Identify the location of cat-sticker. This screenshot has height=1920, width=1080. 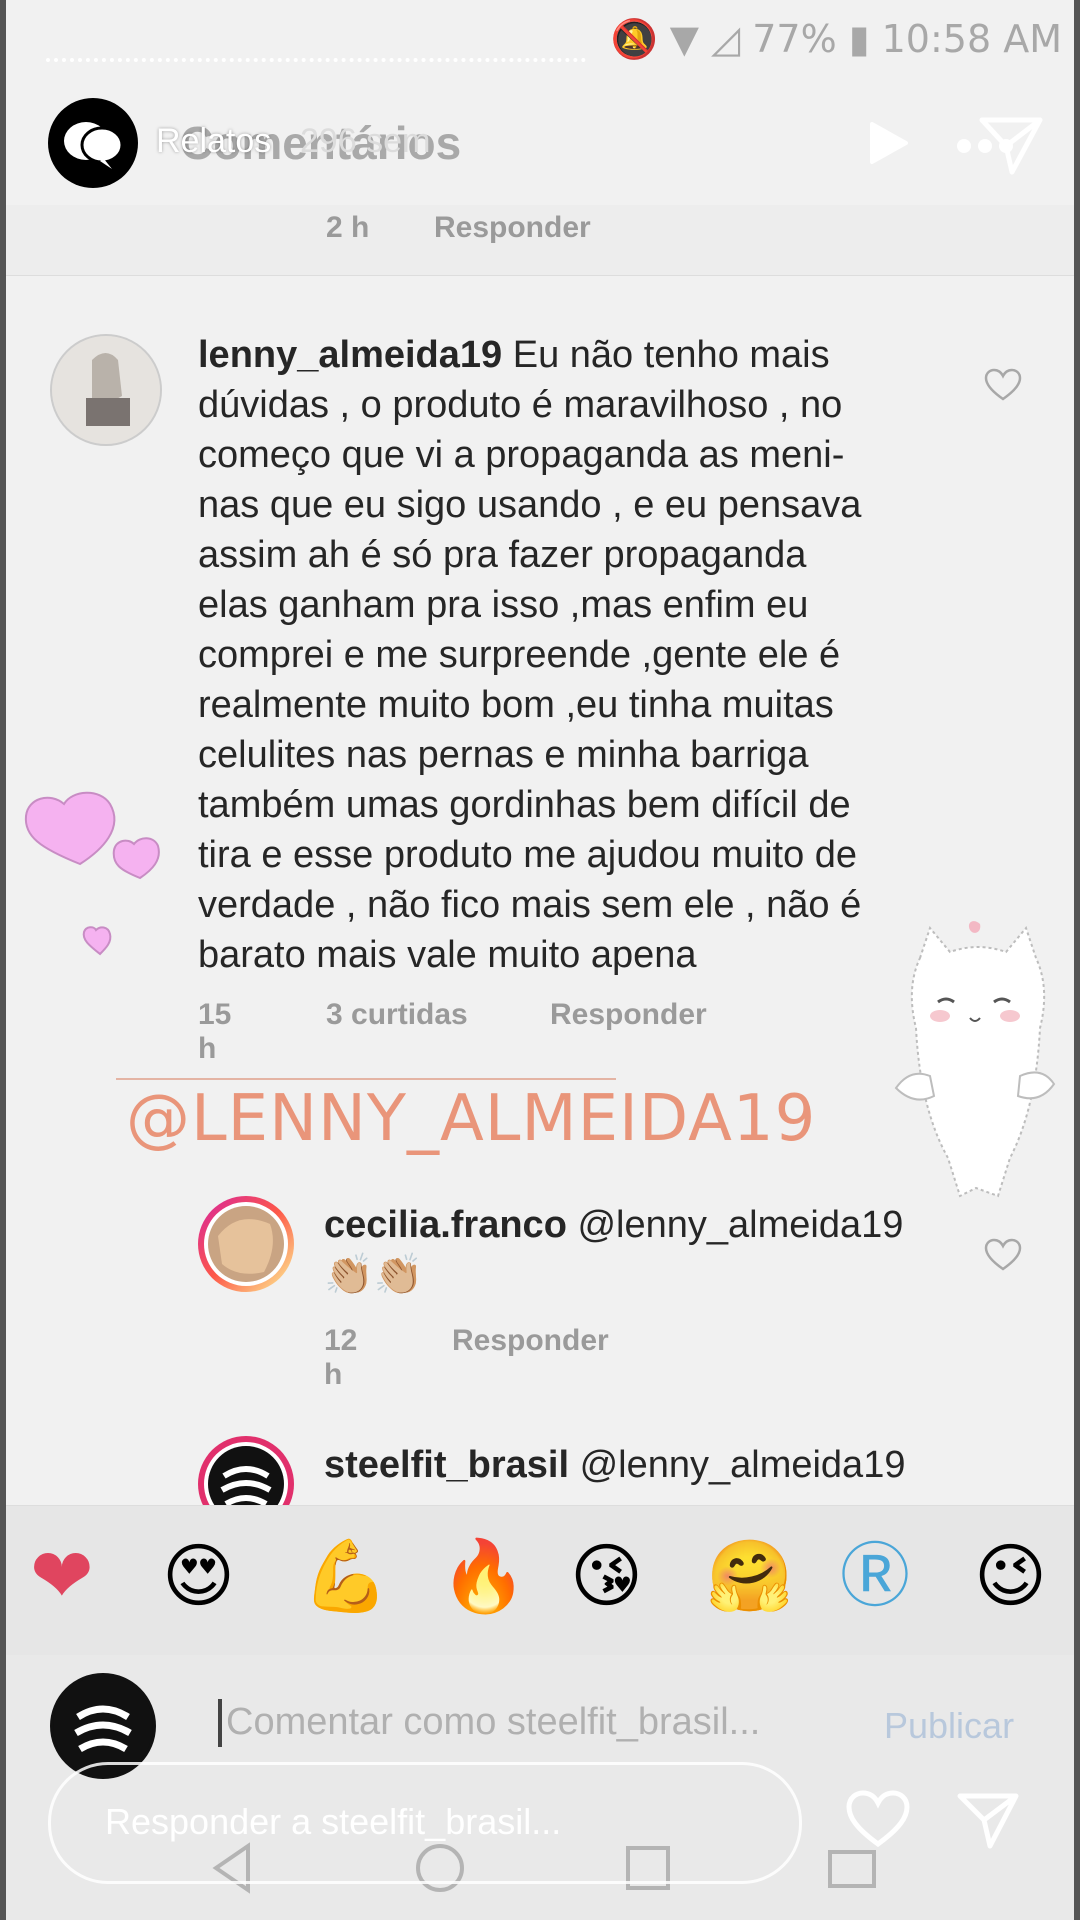
(975, 1059).